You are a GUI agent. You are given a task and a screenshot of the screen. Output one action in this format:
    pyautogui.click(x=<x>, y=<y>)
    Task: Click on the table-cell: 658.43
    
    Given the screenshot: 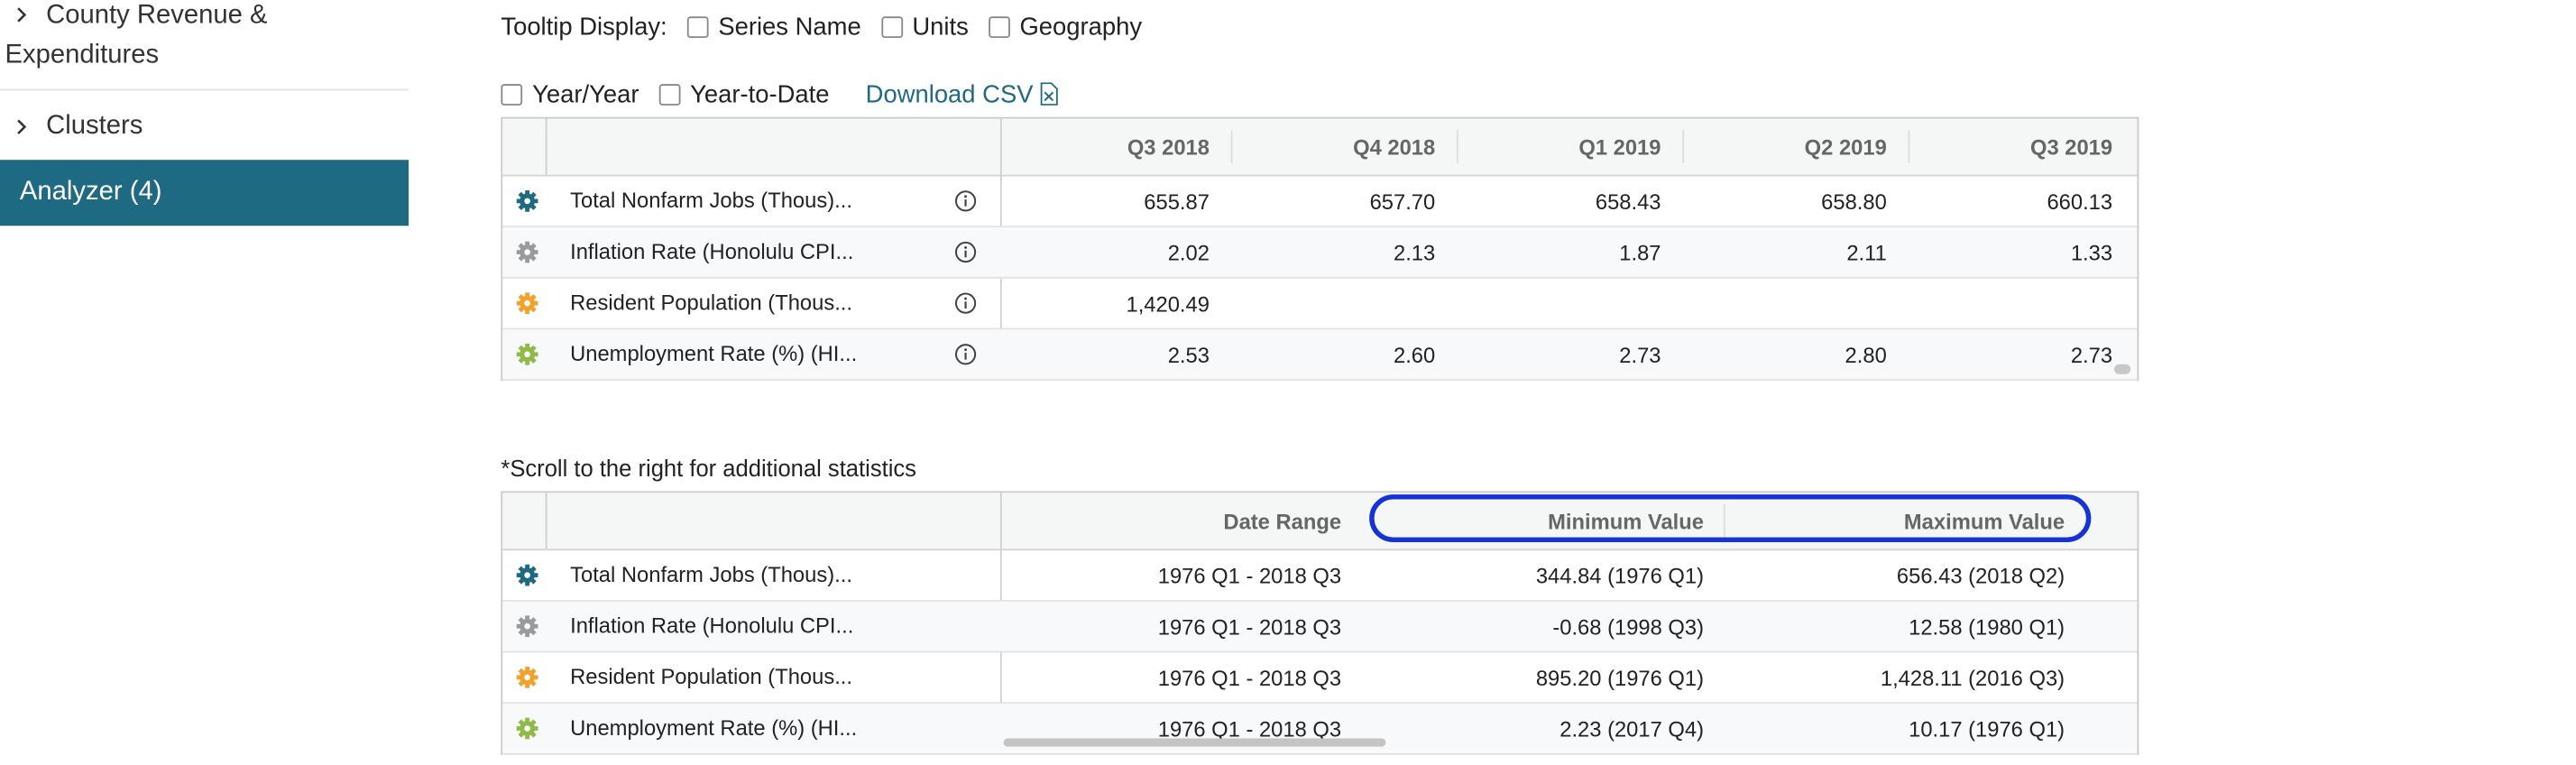 What is the action you would take?
    pyautogui.click(x=1628, y=201)
    